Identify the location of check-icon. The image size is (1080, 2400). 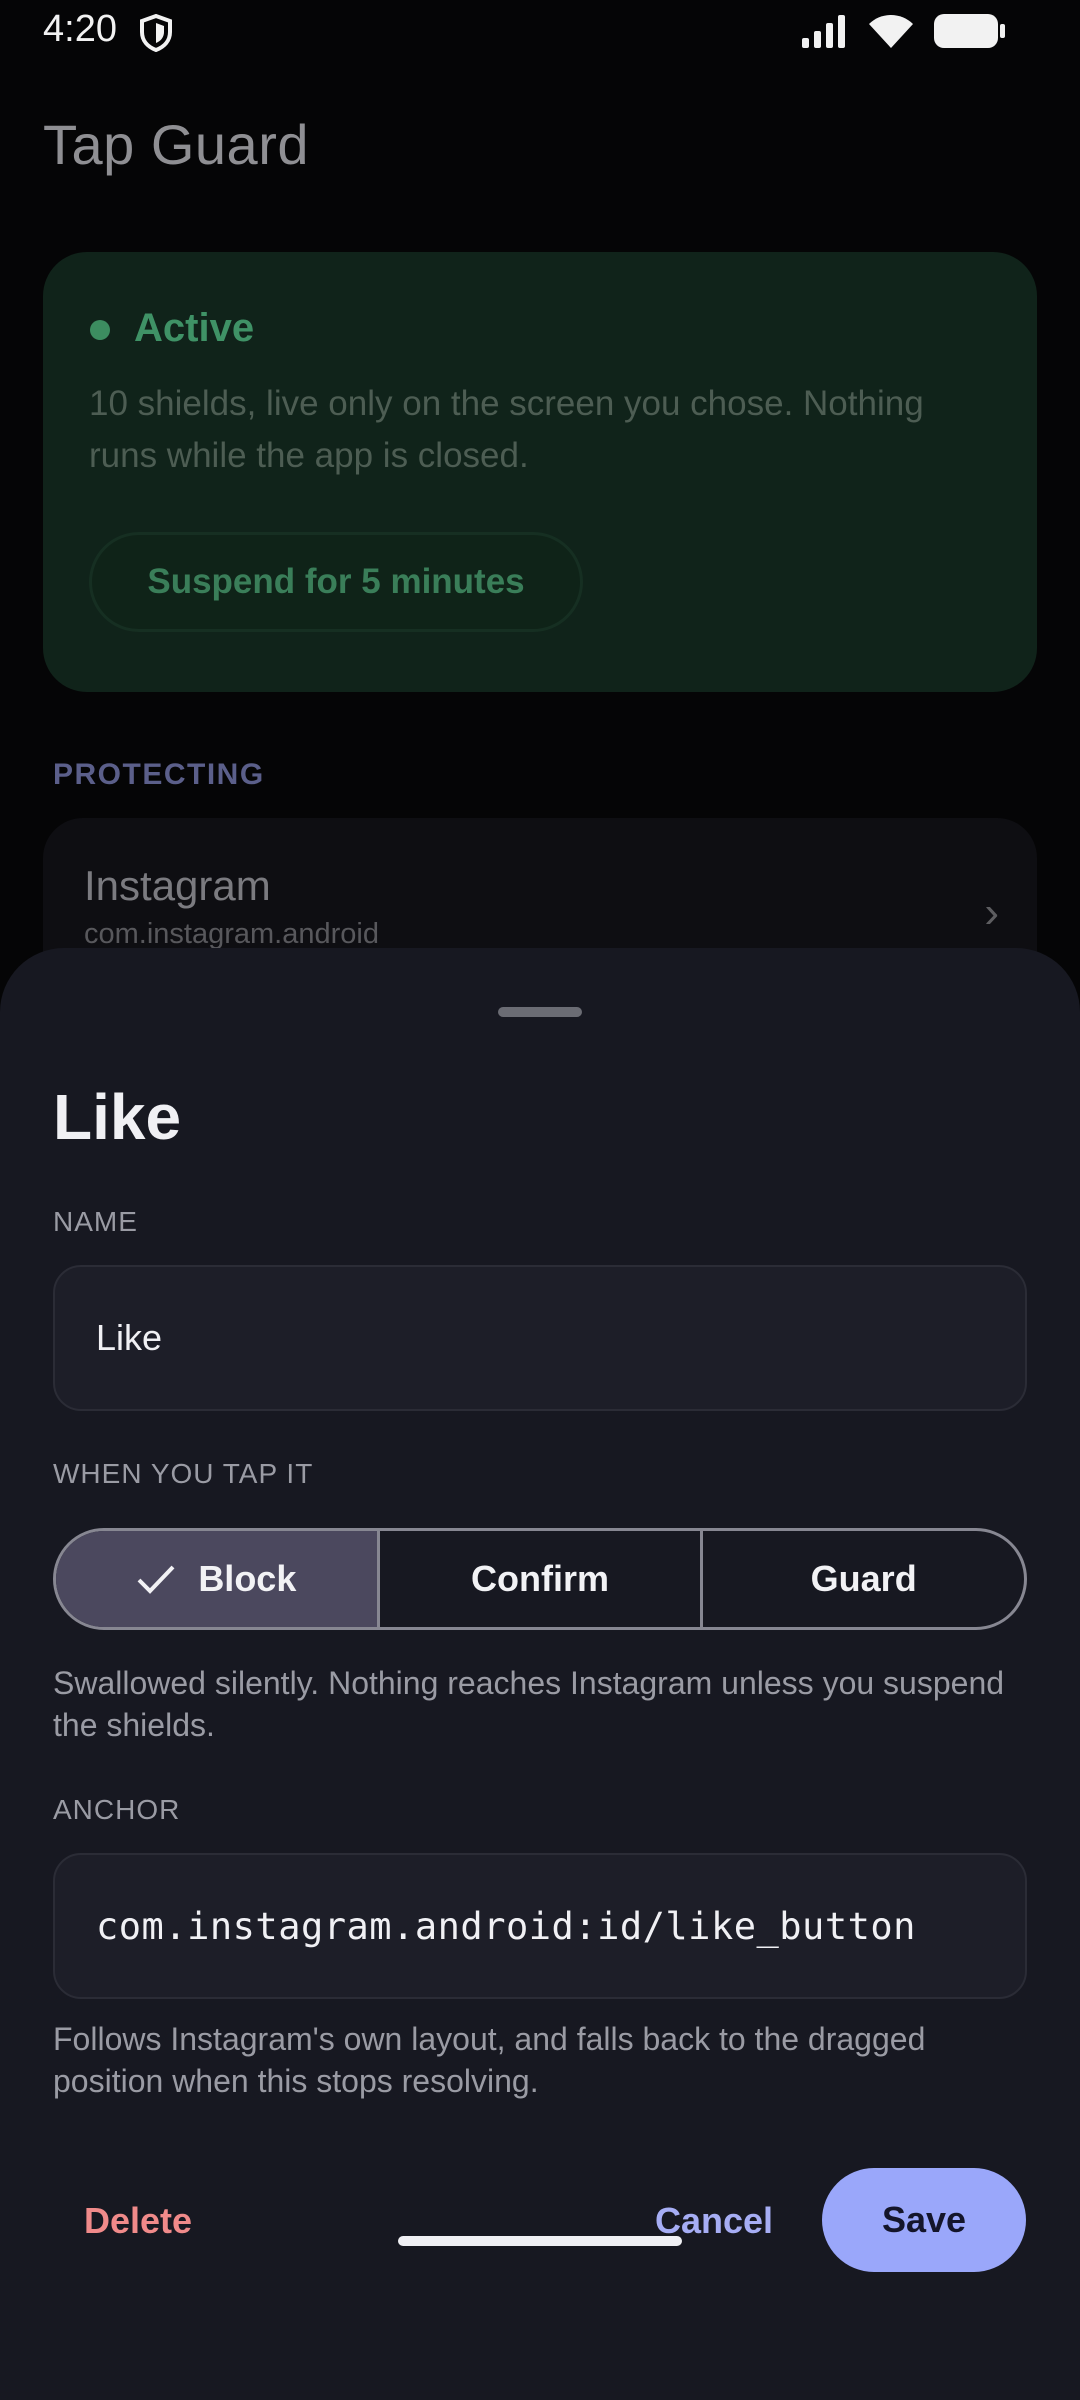
(156, 1579).